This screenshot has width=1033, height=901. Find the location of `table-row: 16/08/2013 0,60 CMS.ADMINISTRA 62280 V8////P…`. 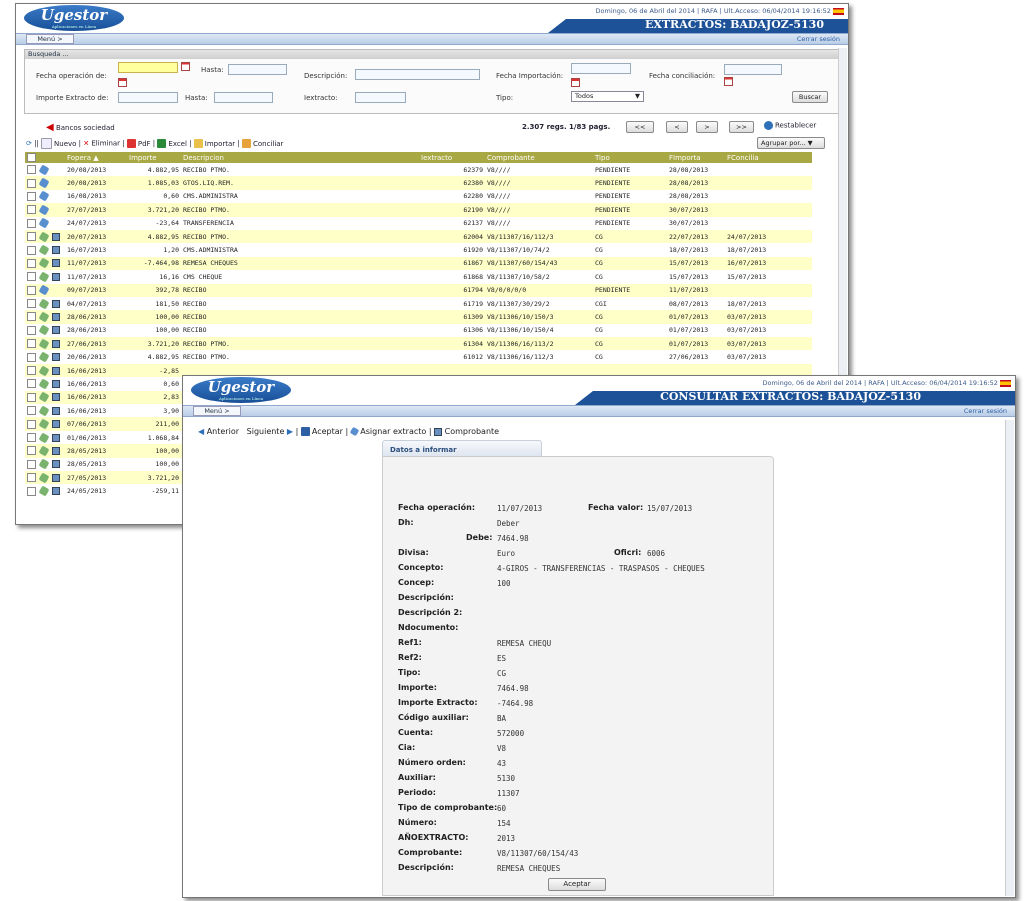

table-row: 16/08/2013 0,60 CMS.ADMINISTRA 62280 V8////P… is located at coordinates (418, 196).